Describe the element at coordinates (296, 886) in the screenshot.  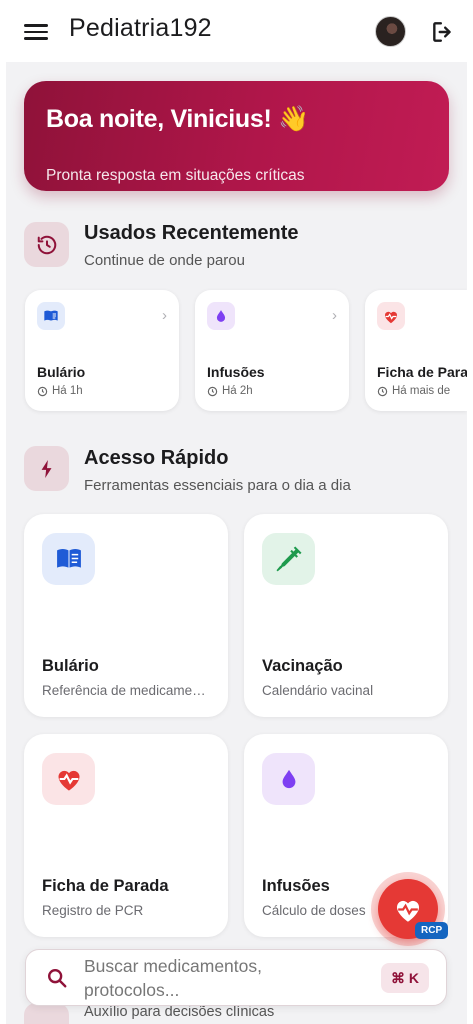
I see `tool-card-title: Infusões` at that location.